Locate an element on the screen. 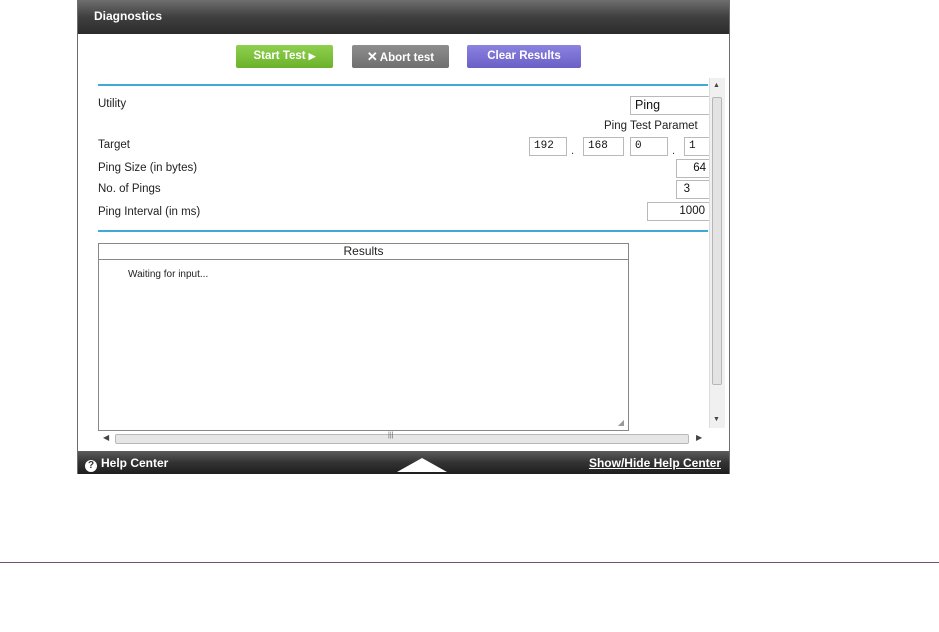 The height and width of the screenshot is (632, 939). utility-label: Utility is located at coordinates (112, 104).